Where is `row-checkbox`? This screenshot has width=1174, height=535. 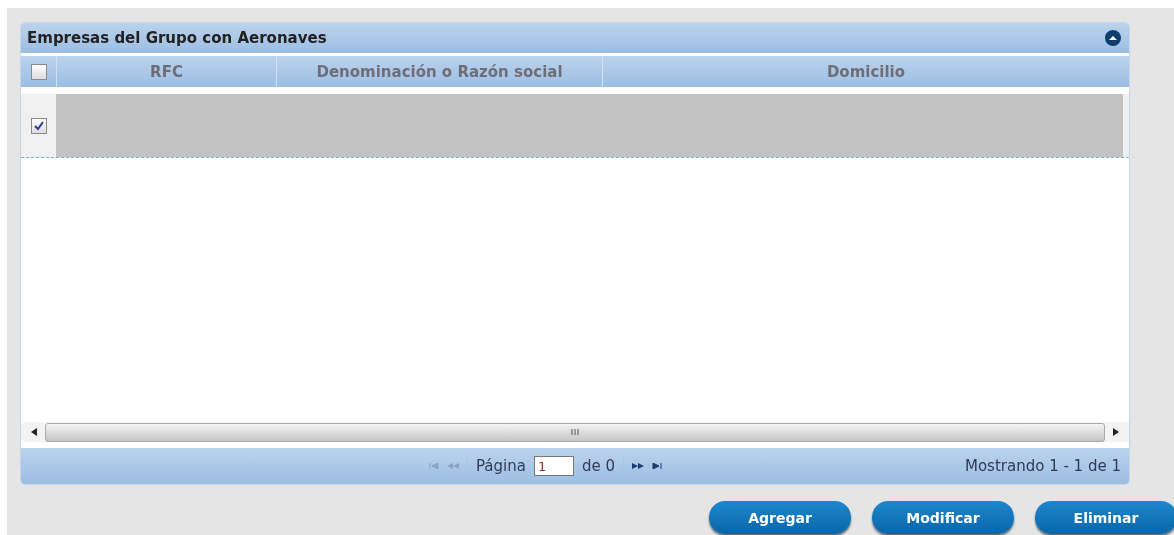
row-checkbox is located at coordinates (38, 125).